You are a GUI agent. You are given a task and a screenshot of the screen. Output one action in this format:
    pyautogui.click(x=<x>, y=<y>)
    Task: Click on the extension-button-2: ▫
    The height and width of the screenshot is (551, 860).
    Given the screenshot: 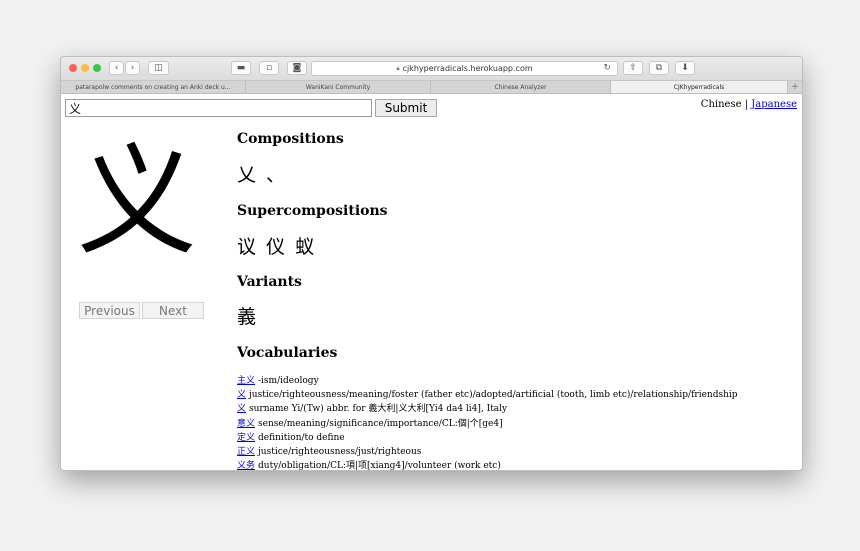 What is the action you would take?
    pyautogui.click(x=269, y=68)
    